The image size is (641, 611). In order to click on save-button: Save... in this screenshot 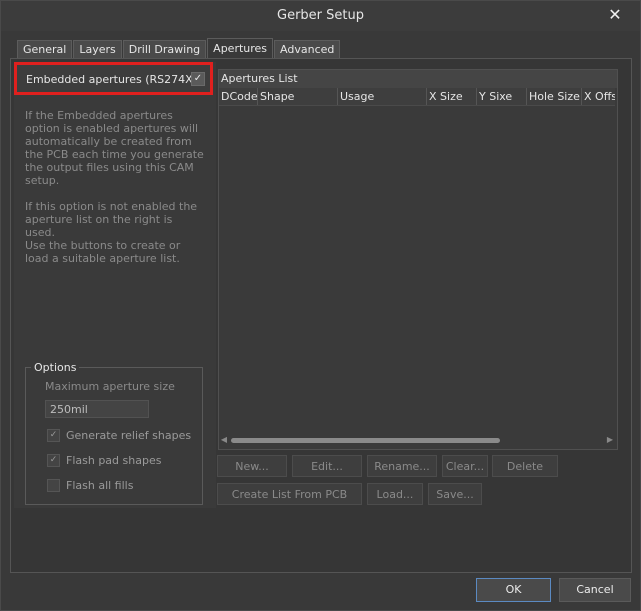, I will do `click(455, 494)`.